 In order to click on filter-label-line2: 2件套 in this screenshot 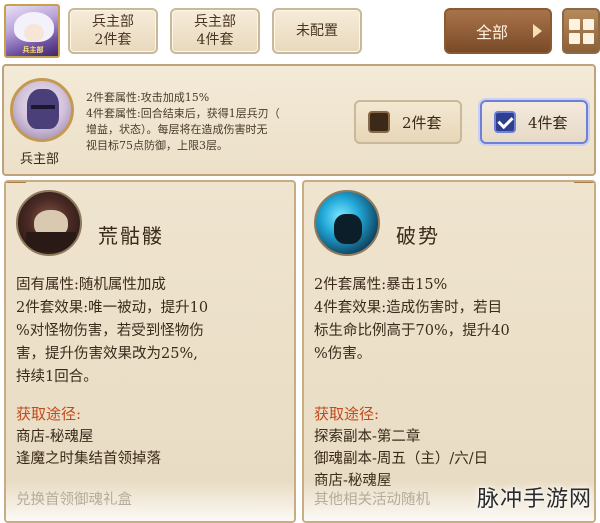, I will do `click(113, 40)`.